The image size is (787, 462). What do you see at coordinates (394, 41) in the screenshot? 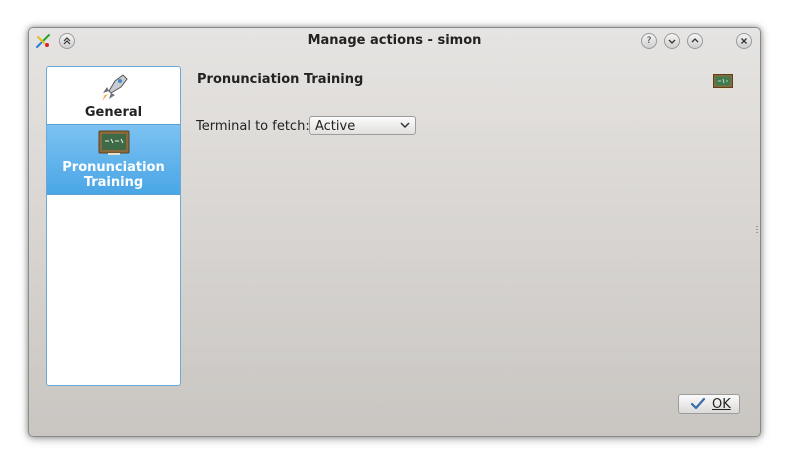
I see `title-bar: Manage actions - simon ?` at bounding box center [394, 41].